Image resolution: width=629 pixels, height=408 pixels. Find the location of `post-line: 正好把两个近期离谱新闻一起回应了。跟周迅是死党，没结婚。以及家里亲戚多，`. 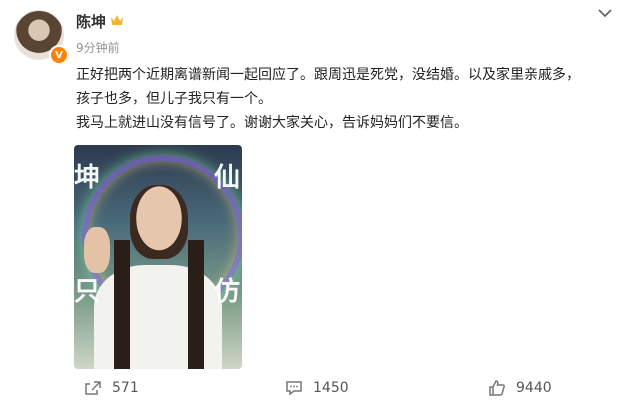

post-line: 正好把两个近期离谱新闻一起回应了。跟周迅是死党，没结婚。以及家里亲戚多， is located at coordinates (328, 75).